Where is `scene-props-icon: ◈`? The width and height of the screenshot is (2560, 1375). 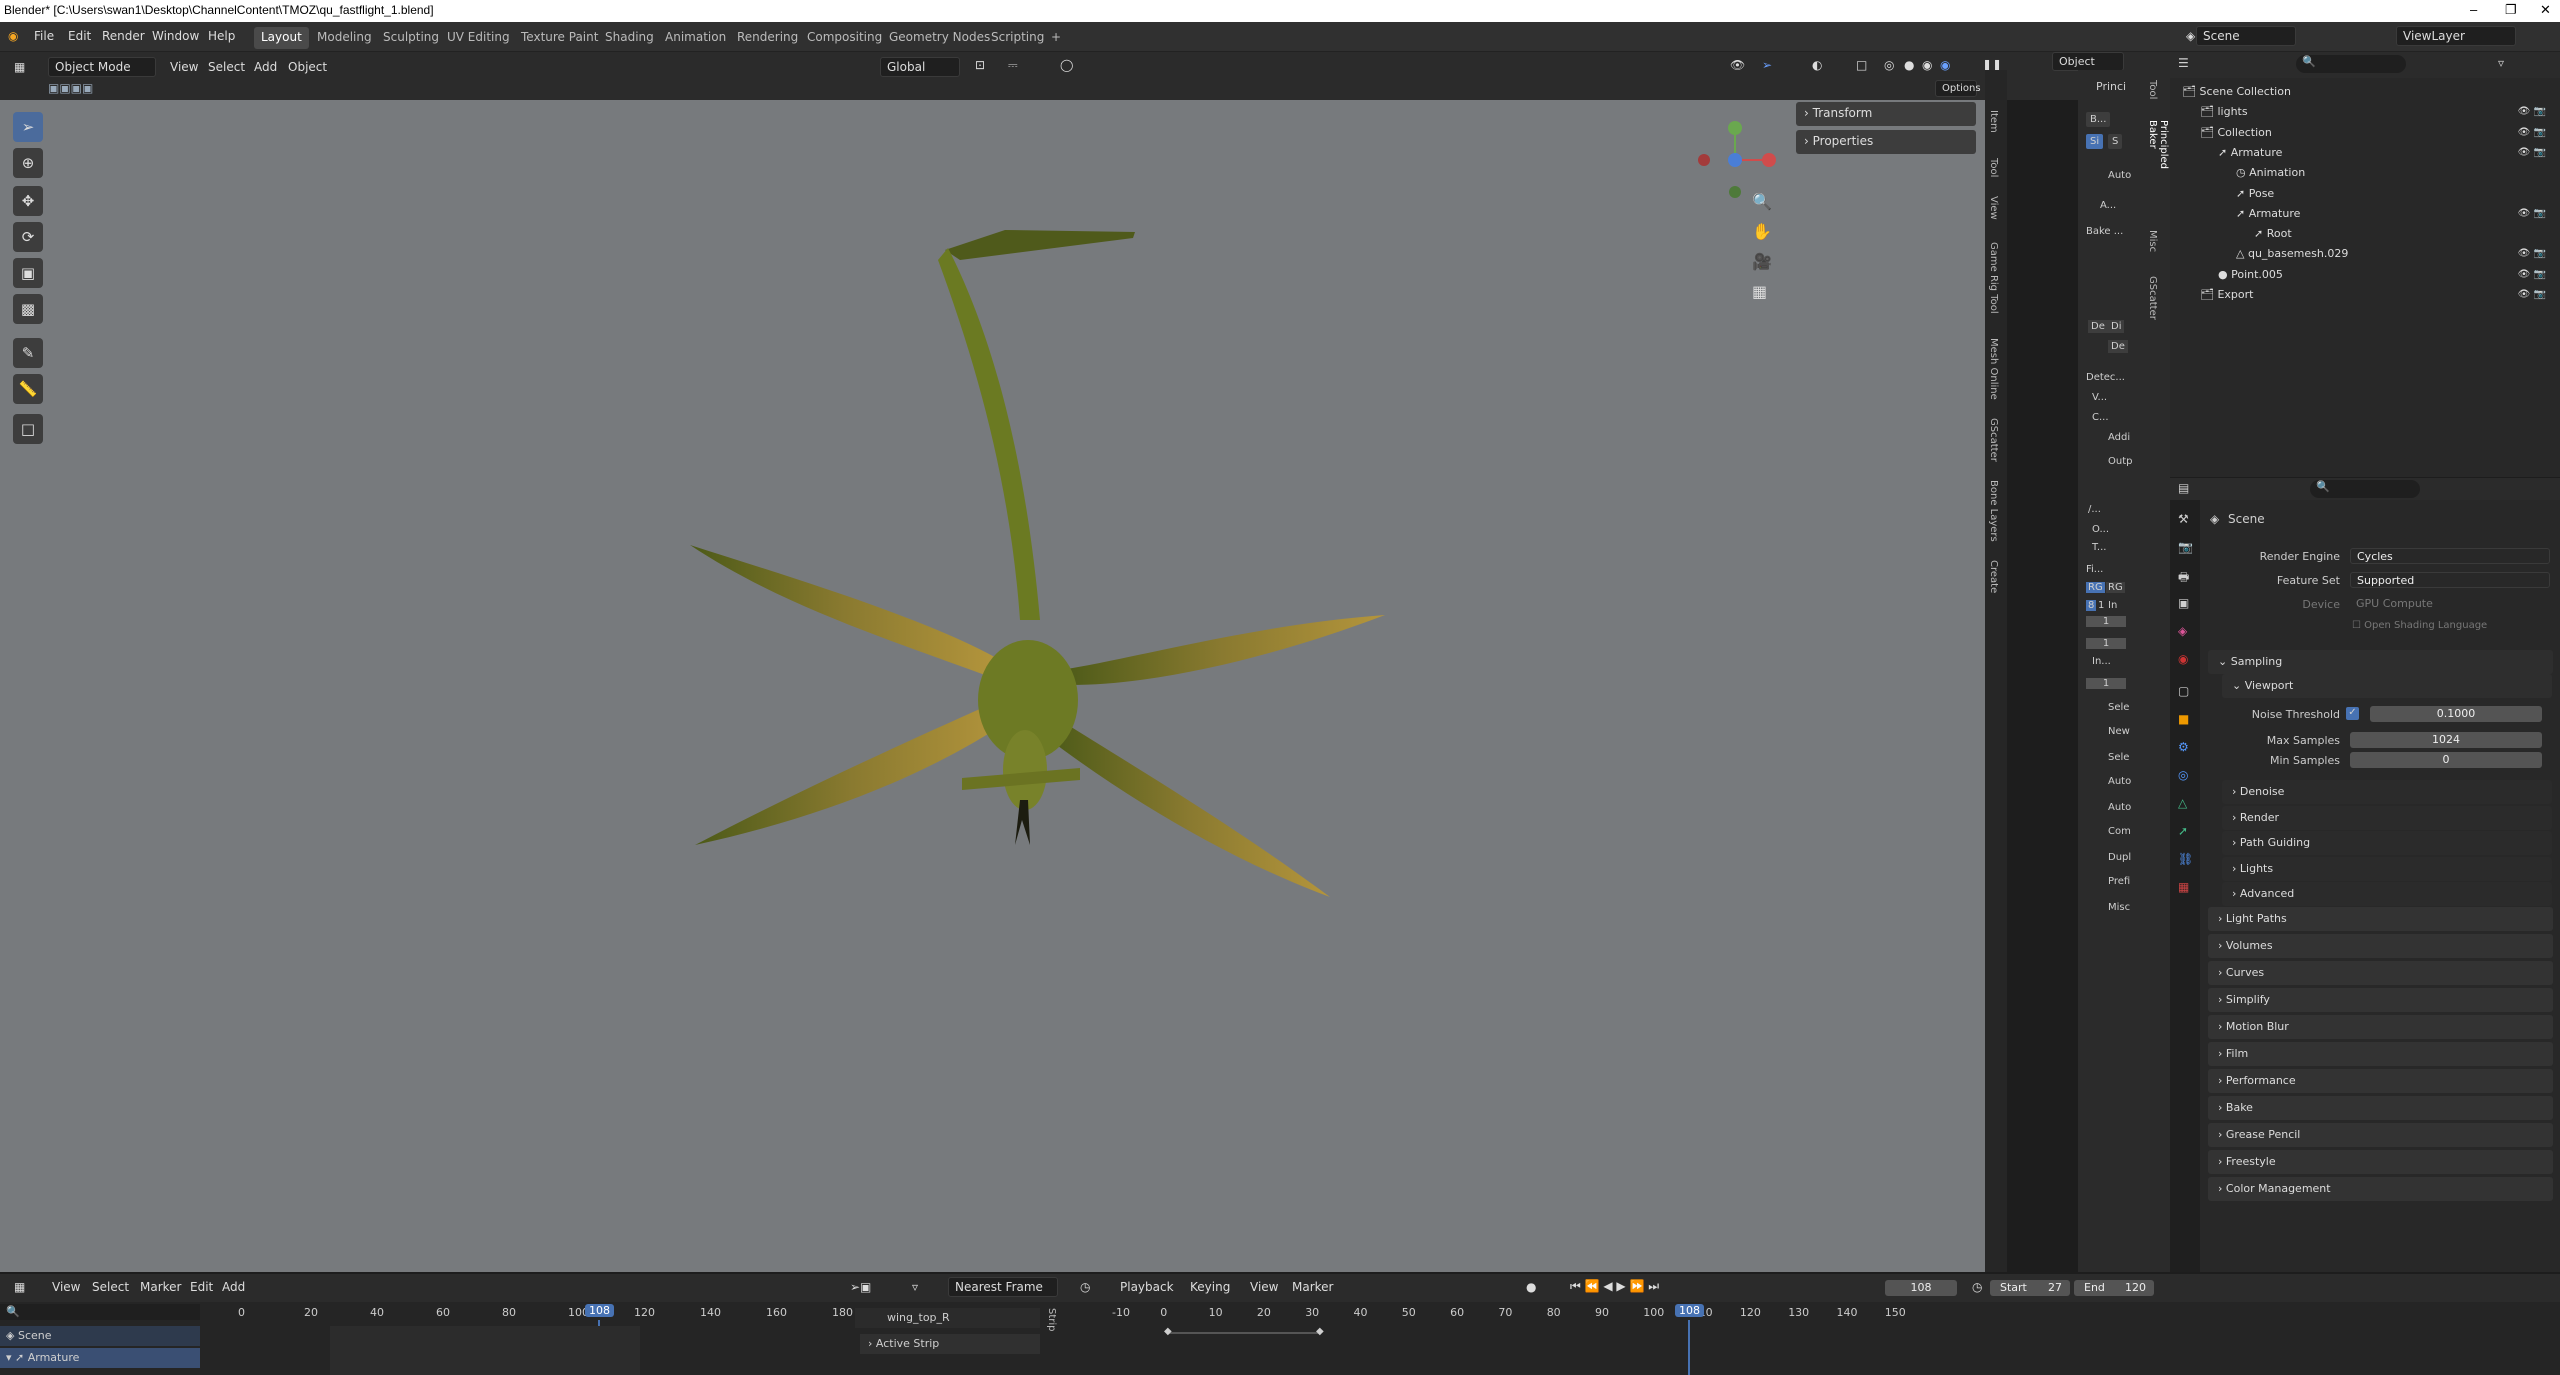 scene-props-icon: ◈ is located at coordinates (2182, 631).